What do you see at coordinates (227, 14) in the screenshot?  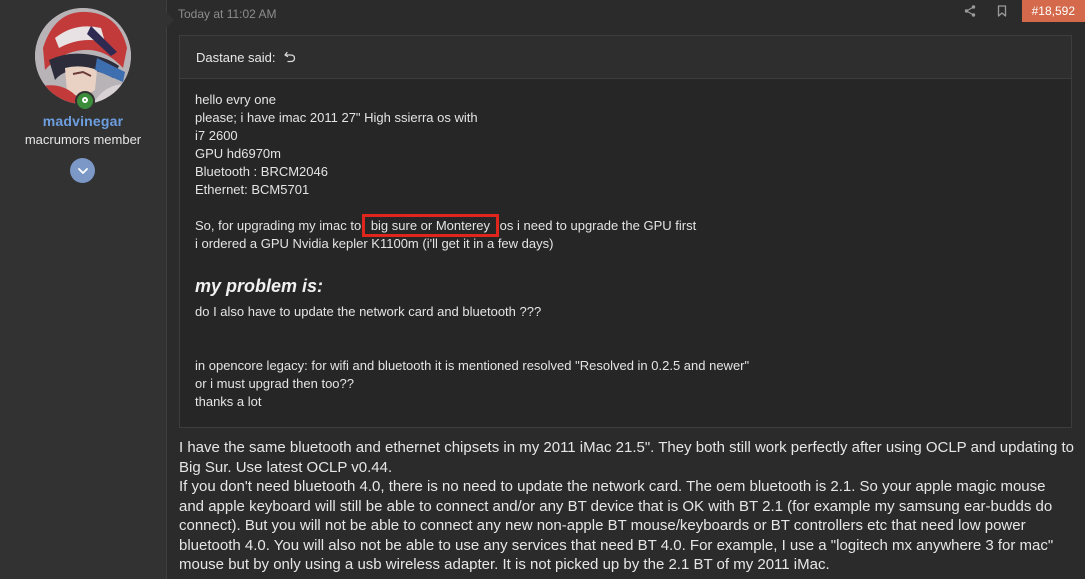 I see `post-timestamp: Today at 11:02 AM` at bounding box center [227, 14].